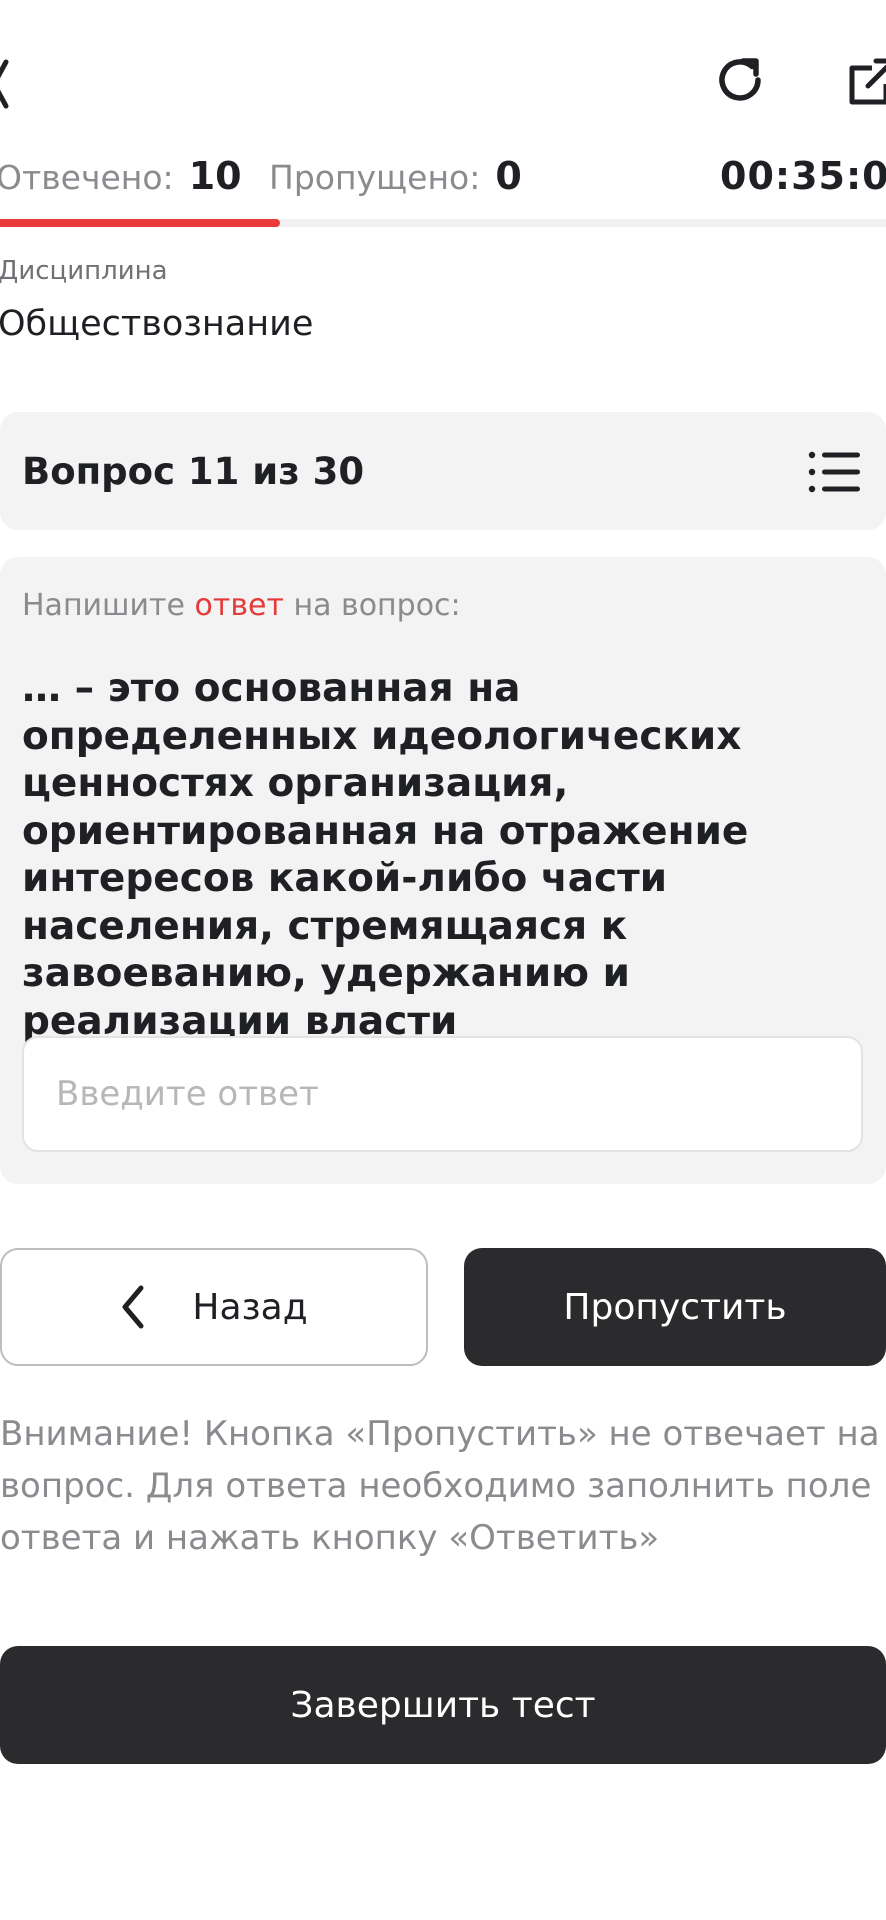 Image resolution: width=886 pixels, height=1920 pixels. I want to click on back-chevron-icon, so click(6, 84).